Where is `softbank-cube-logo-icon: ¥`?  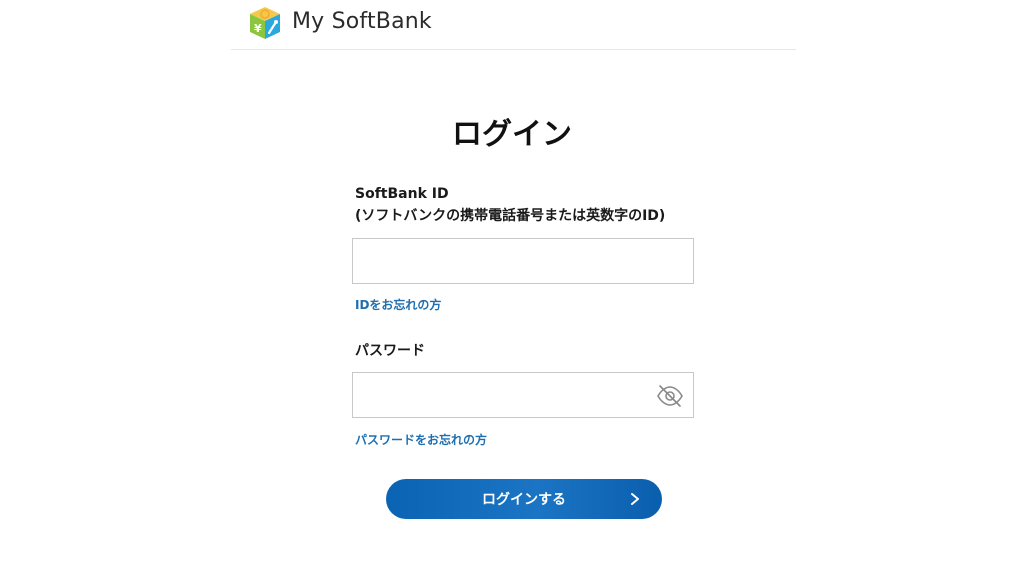 softbank-cube-logo-icon: ¥ is located at coordinates (265, 23).